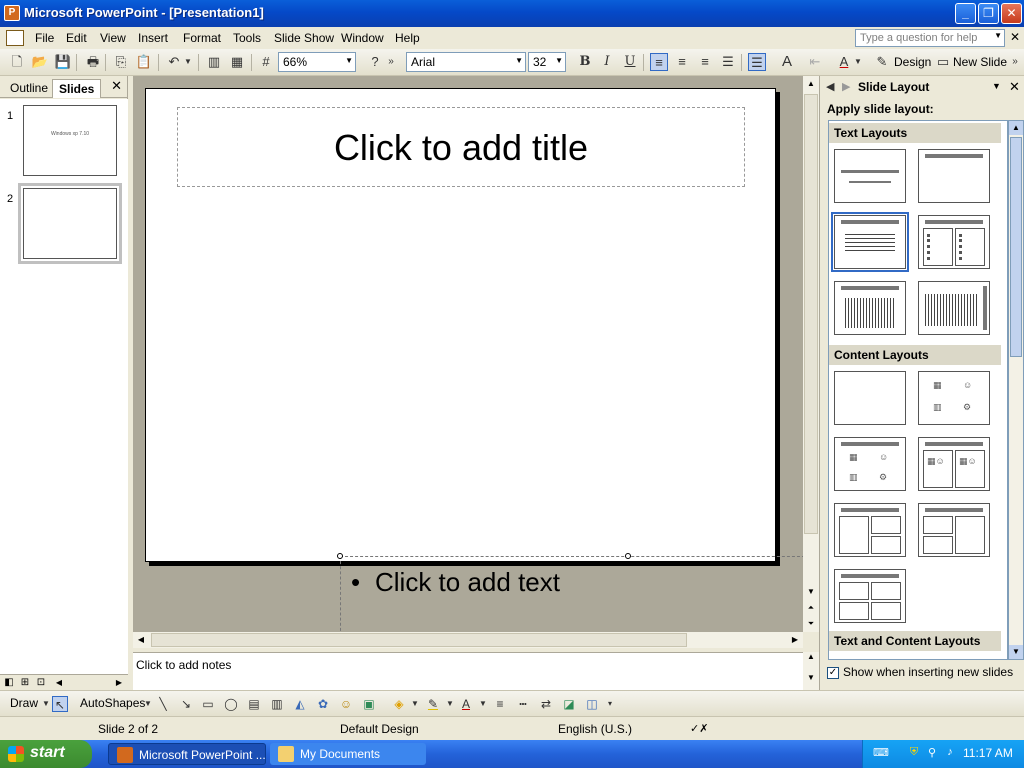  What do you see at coordinates (881, 753) in the screenshot?
I see `keyboard-icon: ⌨` at bounding box center [881, 753].